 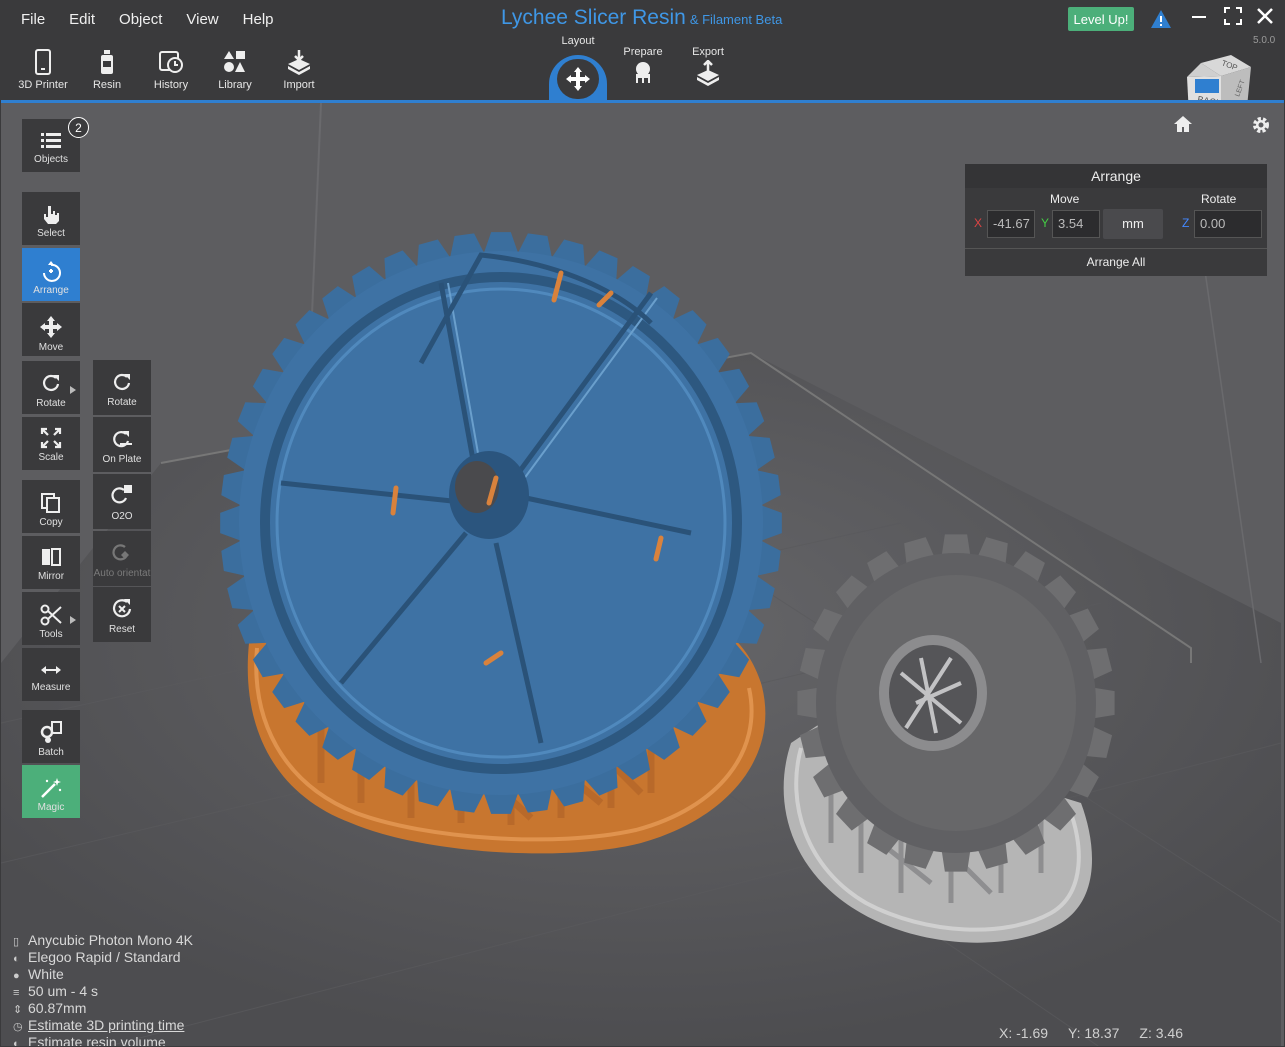 I want to click on hand-pointer-icon, so click(x=51, y=215).